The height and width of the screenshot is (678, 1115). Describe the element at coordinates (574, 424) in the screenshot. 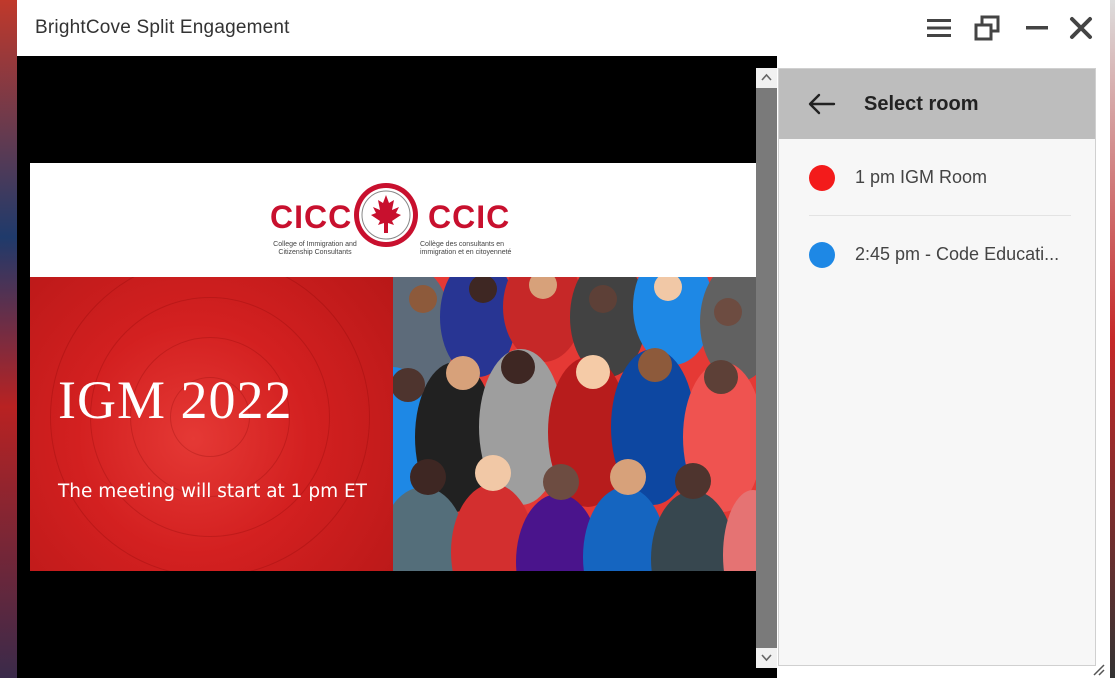

I see `crowd-illustration` at that location.